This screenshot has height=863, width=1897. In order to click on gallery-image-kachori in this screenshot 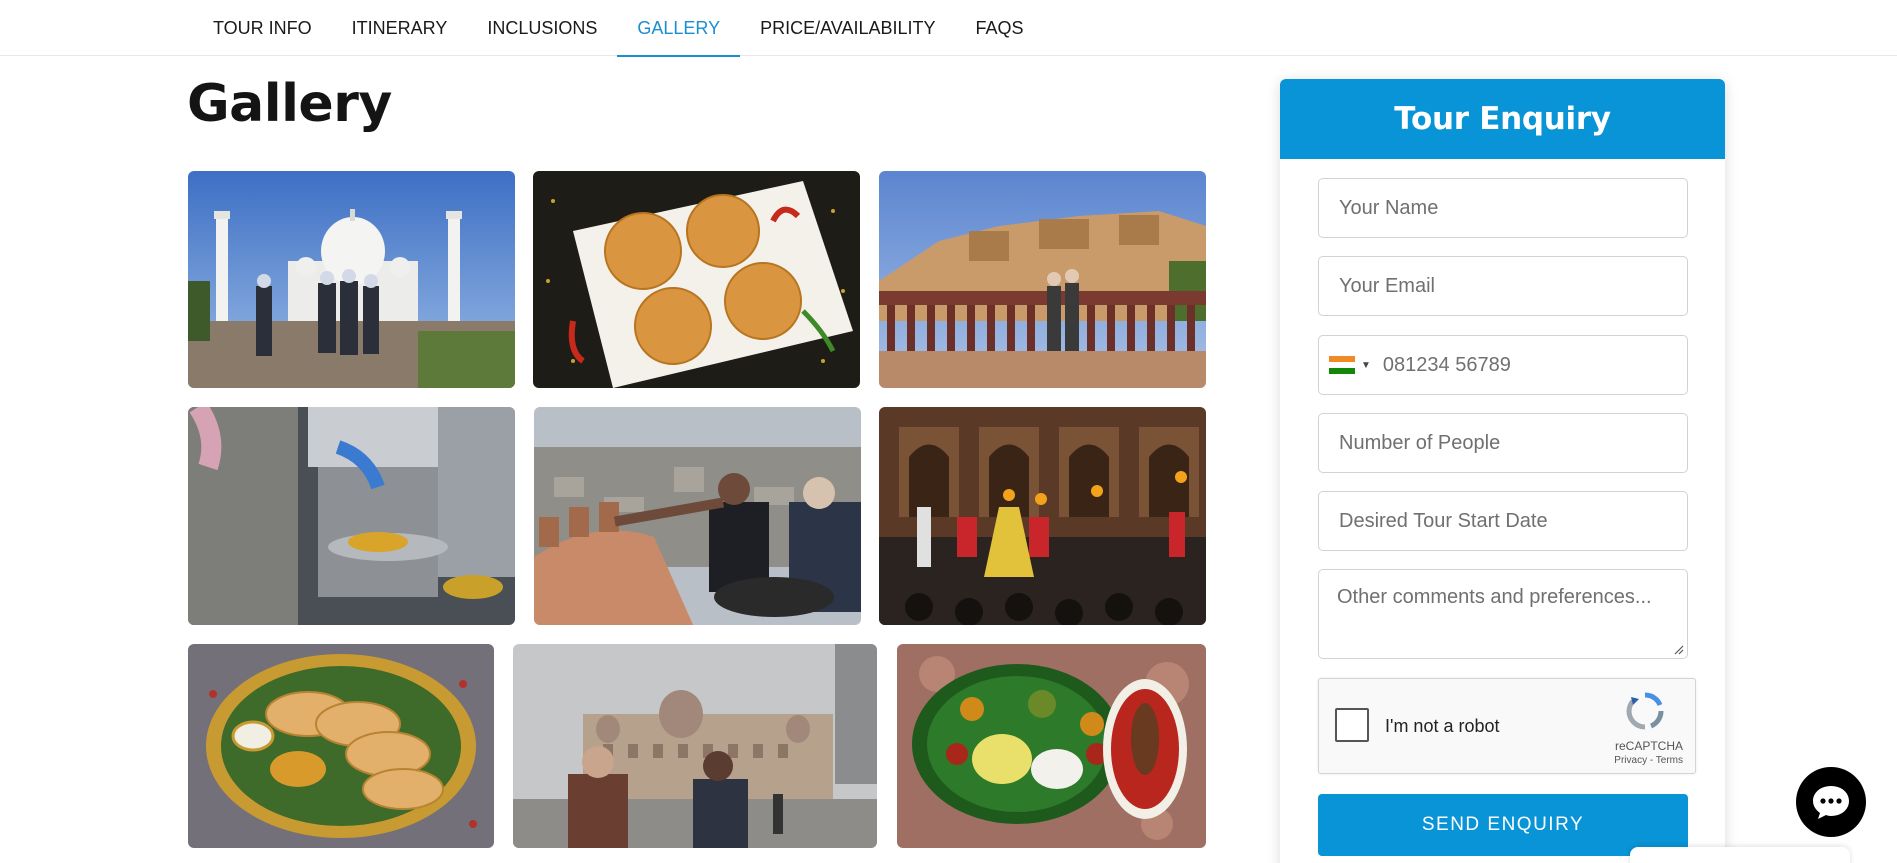, I will do `click(696, 279)`.